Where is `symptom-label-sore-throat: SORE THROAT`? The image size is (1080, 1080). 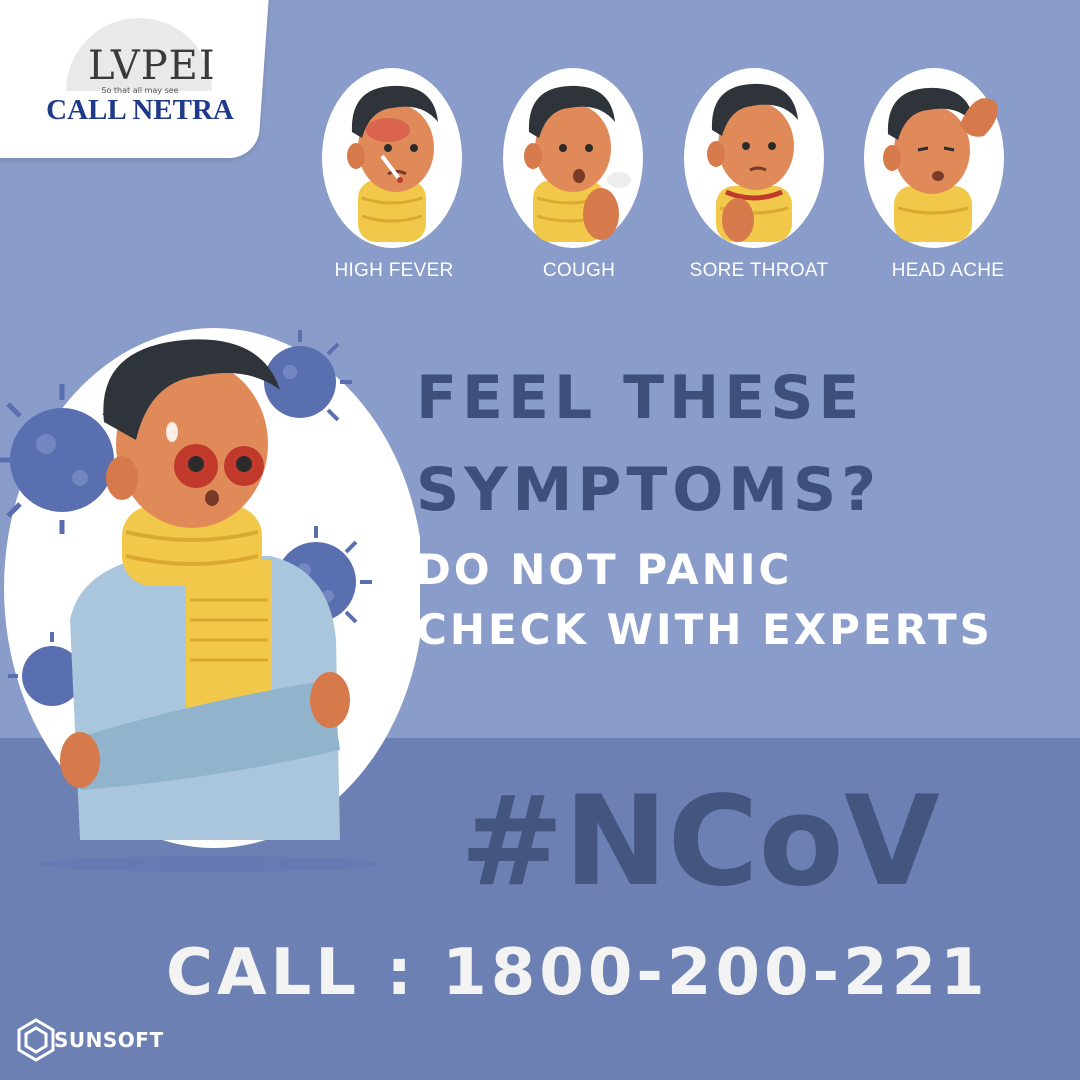
symptom-label-sore-throat: SORE THROAT is located at coordinates (759, 270).